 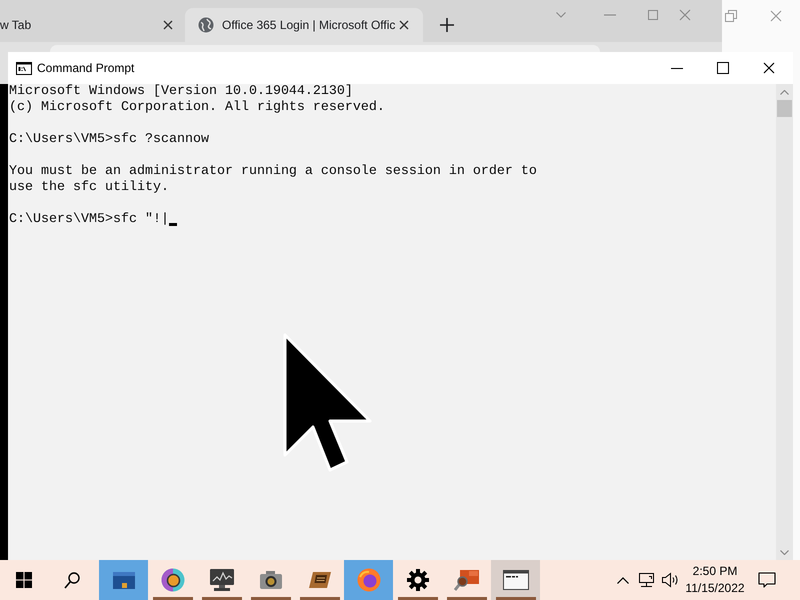 What do you see at coordinates (197, 107) in the screenshot?
I see `console-text: (c) Microsoft Corporation. All rights reserved.` at bounding box center [197, 107].